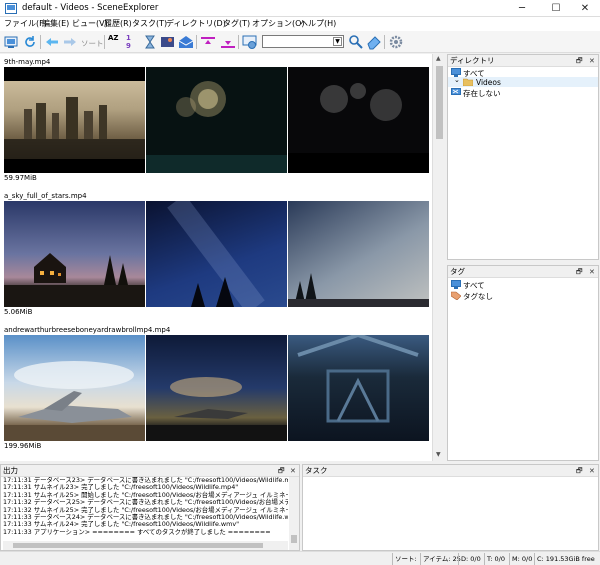  I want to click on menu-options: オプション(O), so click(278, 23).